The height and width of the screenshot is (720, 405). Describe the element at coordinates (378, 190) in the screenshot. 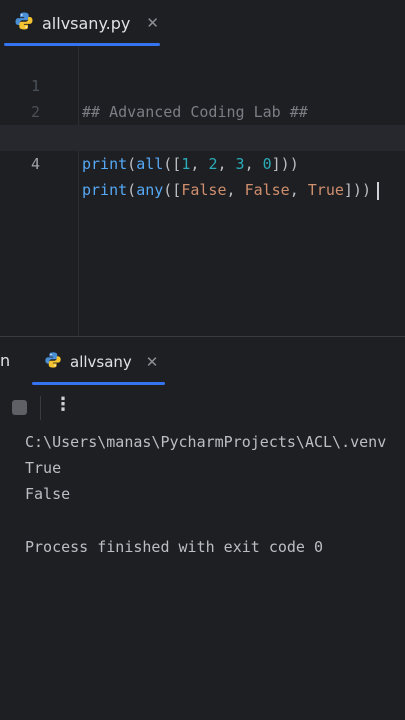

I see `text-caret` at that location.